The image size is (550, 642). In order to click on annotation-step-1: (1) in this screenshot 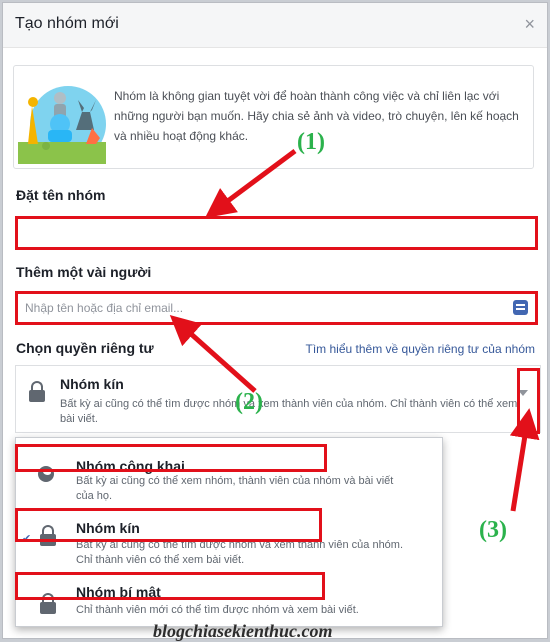, I will do `click(311, 142)`.